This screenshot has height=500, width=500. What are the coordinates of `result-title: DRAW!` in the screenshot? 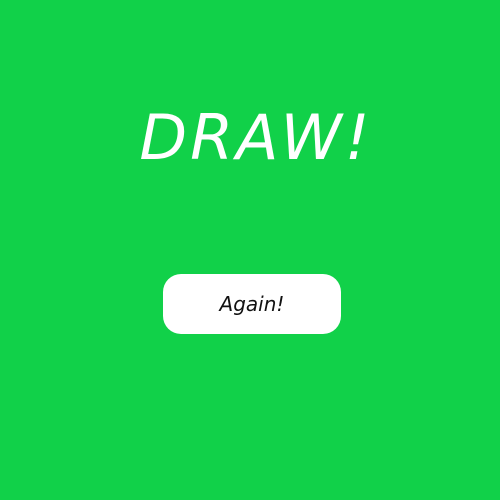 It's located at (256, 137).